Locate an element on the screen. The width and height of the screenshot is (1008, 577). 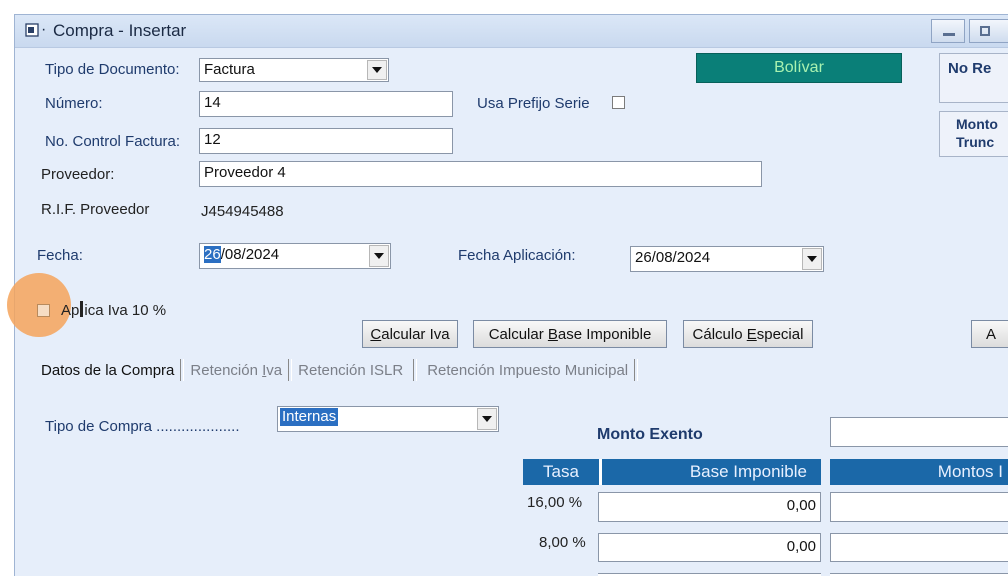
window-title: Compra - Insertar is located at coordinates (120, 30).